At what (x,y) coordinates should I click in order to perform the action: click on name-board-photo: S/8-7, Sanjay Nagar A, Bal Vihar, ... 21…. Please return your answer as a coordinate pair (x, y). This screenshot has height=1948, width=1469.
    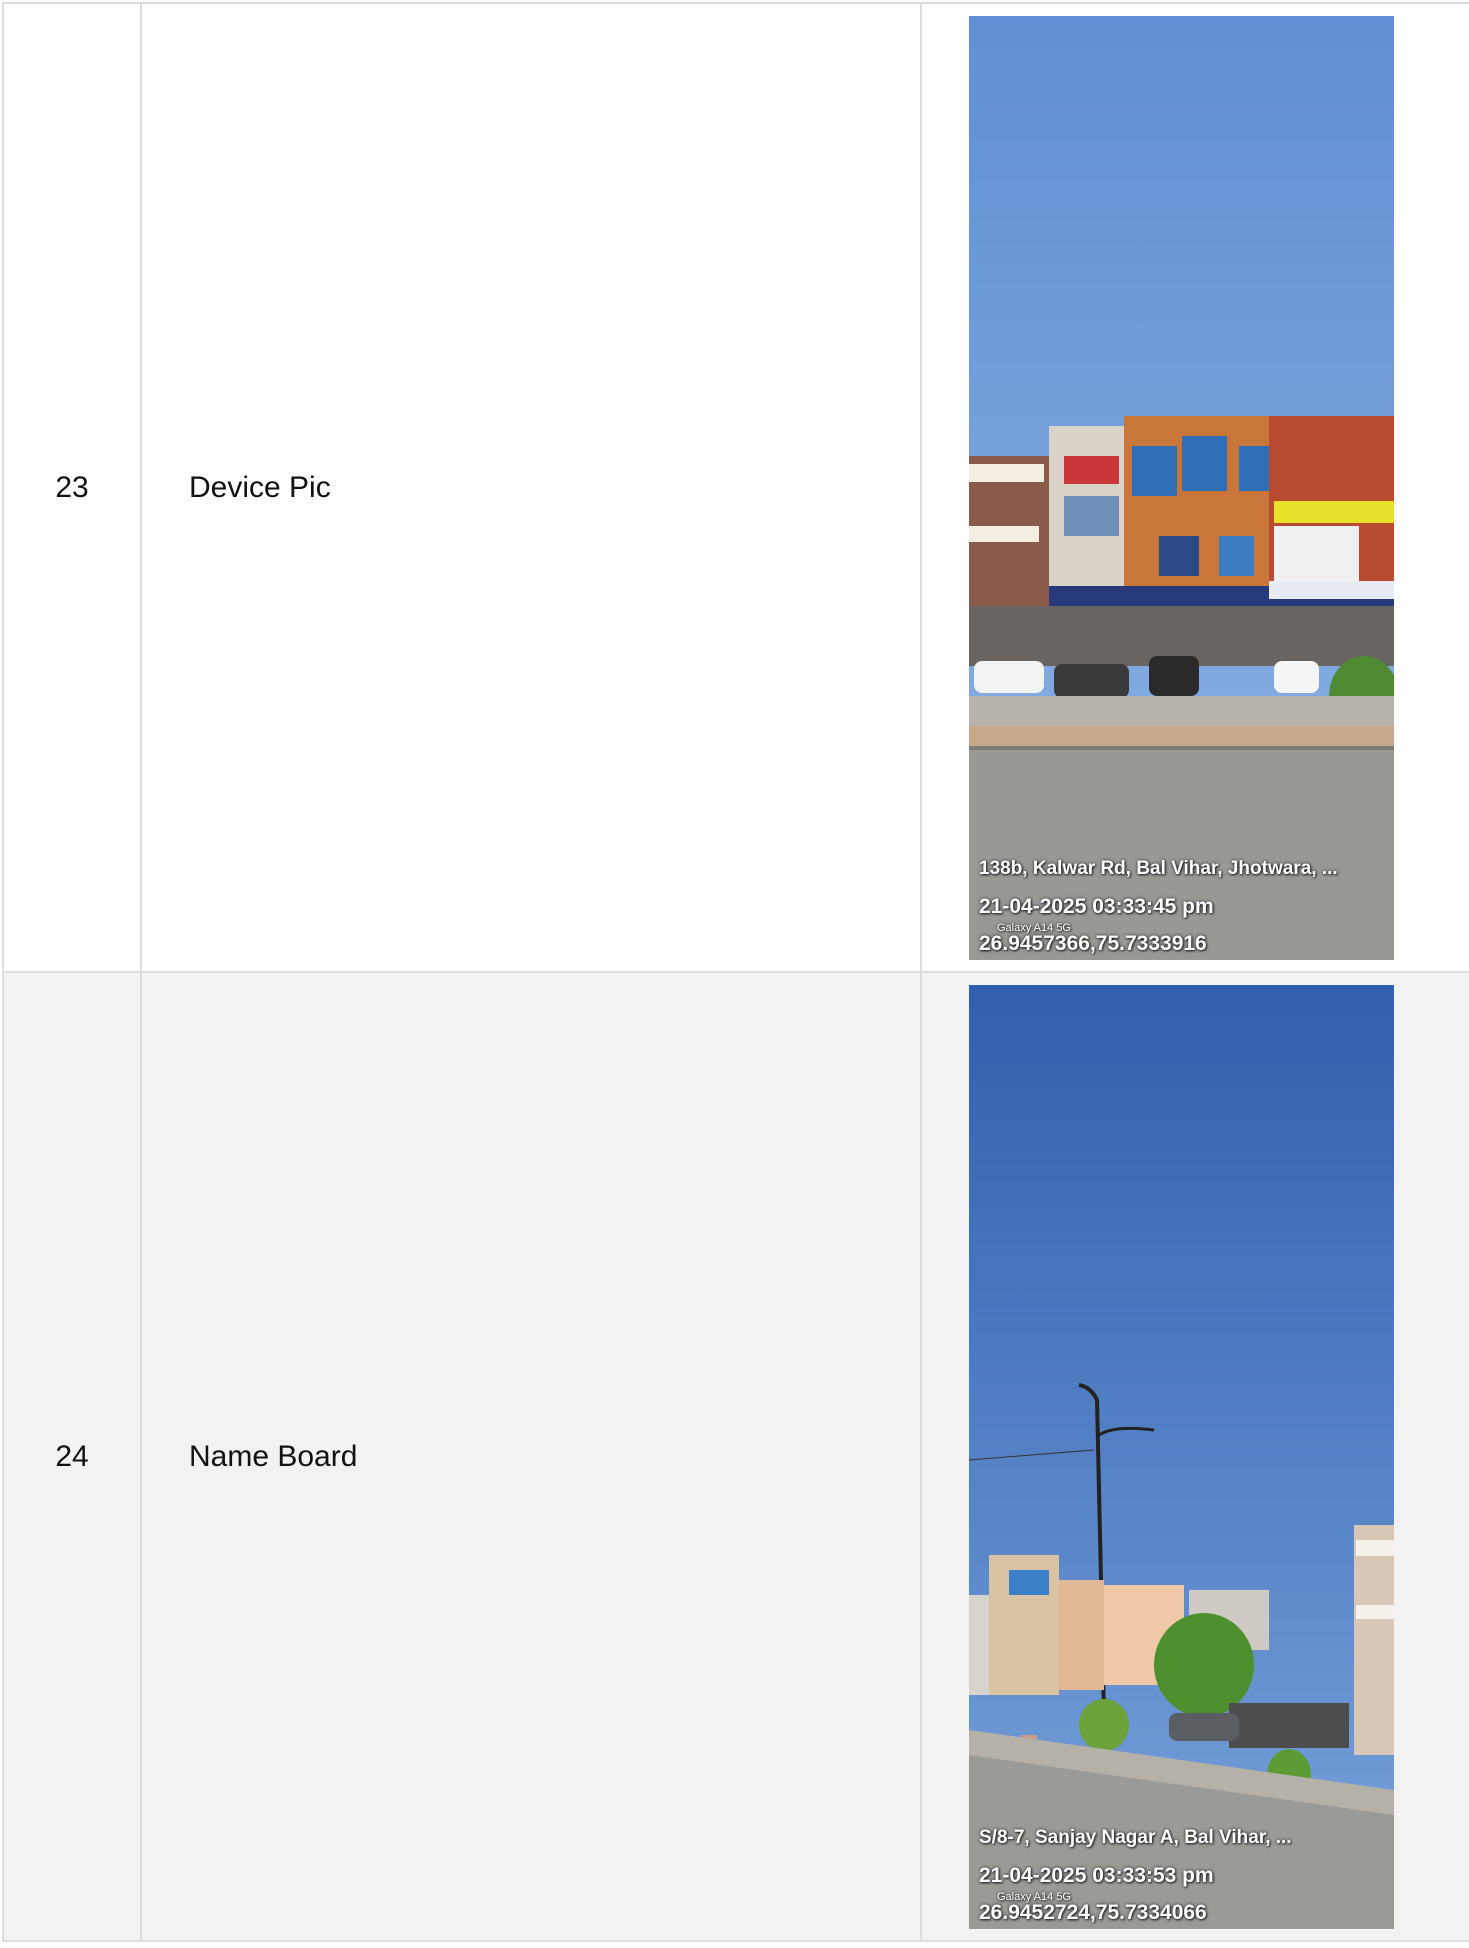
    Looking at the image, I should click on (1181, 1456).